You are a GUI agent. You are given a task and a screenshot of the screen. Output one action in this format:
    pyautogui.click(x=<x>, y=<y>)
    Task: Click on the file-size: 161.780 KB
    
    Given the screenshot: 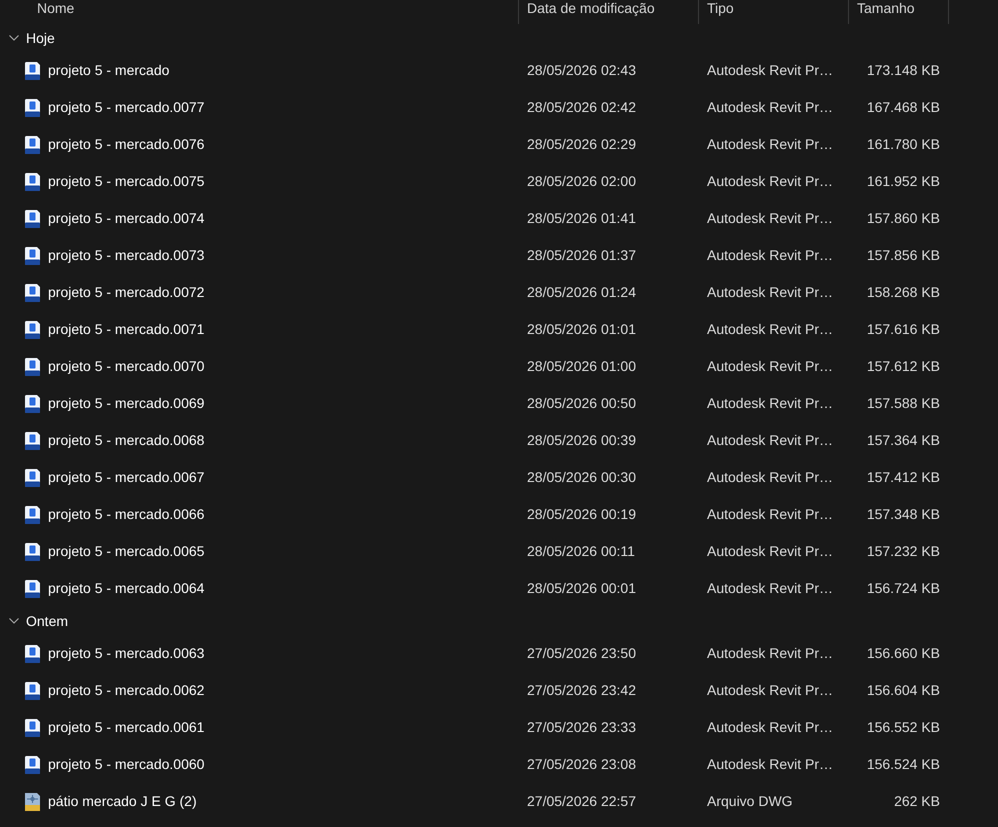 What is the action you would take?
    pyautogui.click(x=903, y=144)
    